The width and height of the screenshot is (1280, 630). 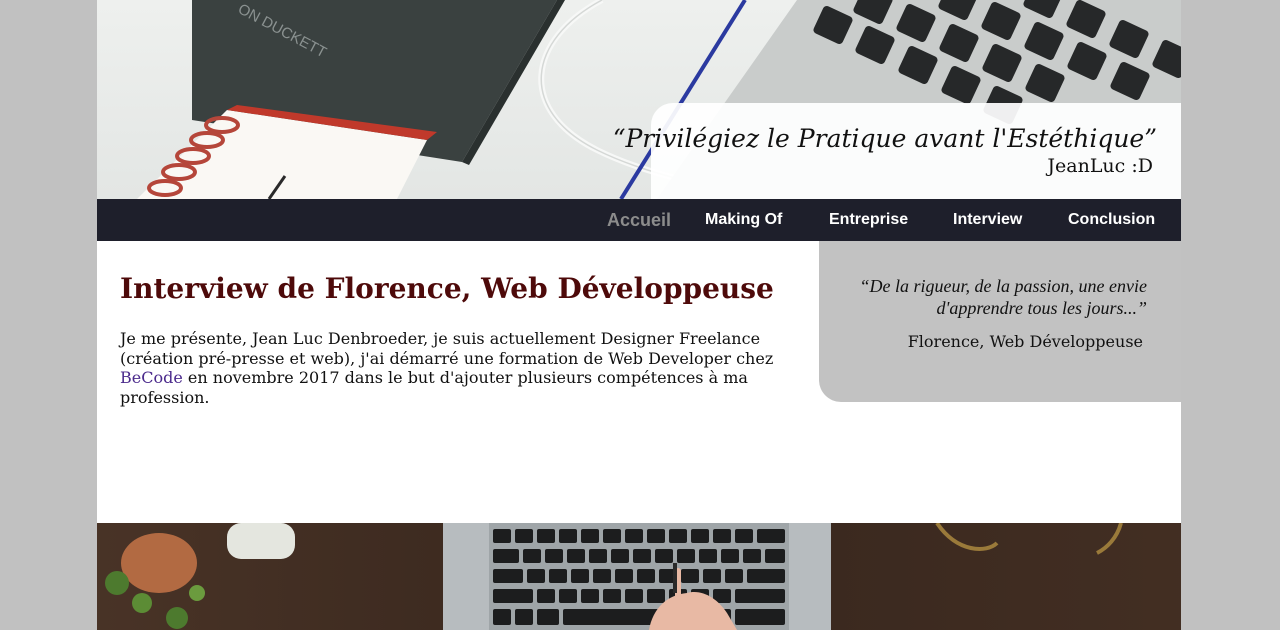 What do you see at coordinates (447, 288) in the screenshot?
I see `page-title: Interview de Florence, Web Développeuse` at bounding box center [447, 288].